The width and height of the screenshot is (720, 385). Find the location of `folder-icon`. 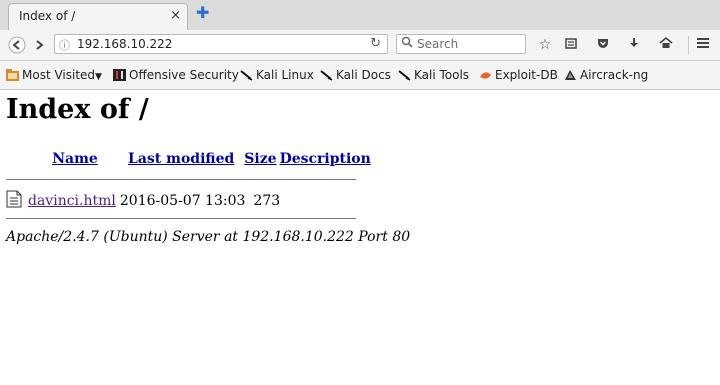

folder-icon is located at coordinates (12, 75).